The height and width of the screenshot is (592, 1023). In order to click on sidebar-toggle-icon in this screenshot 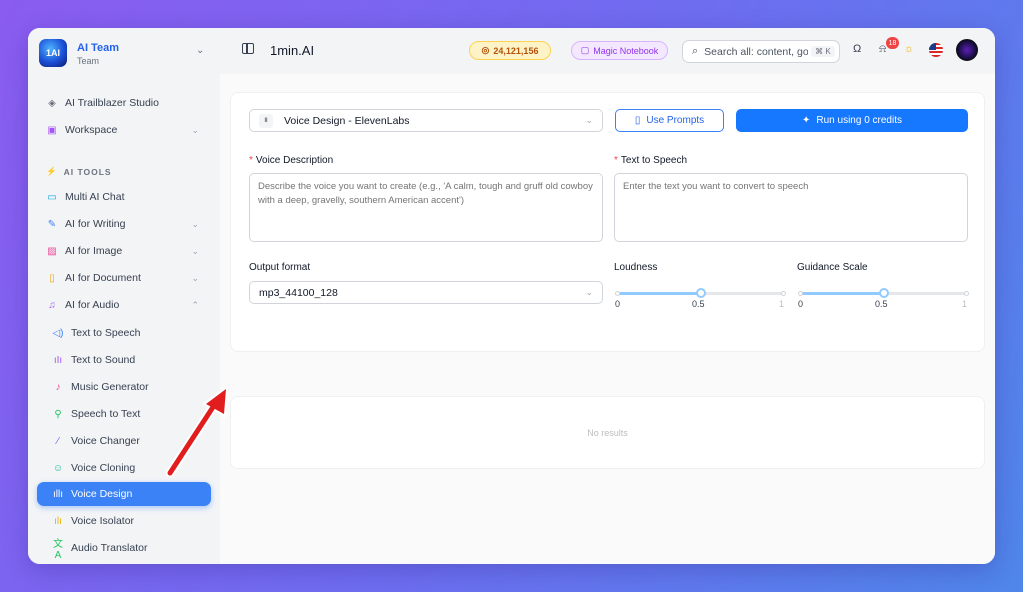, I will do `click(248, 48)`.